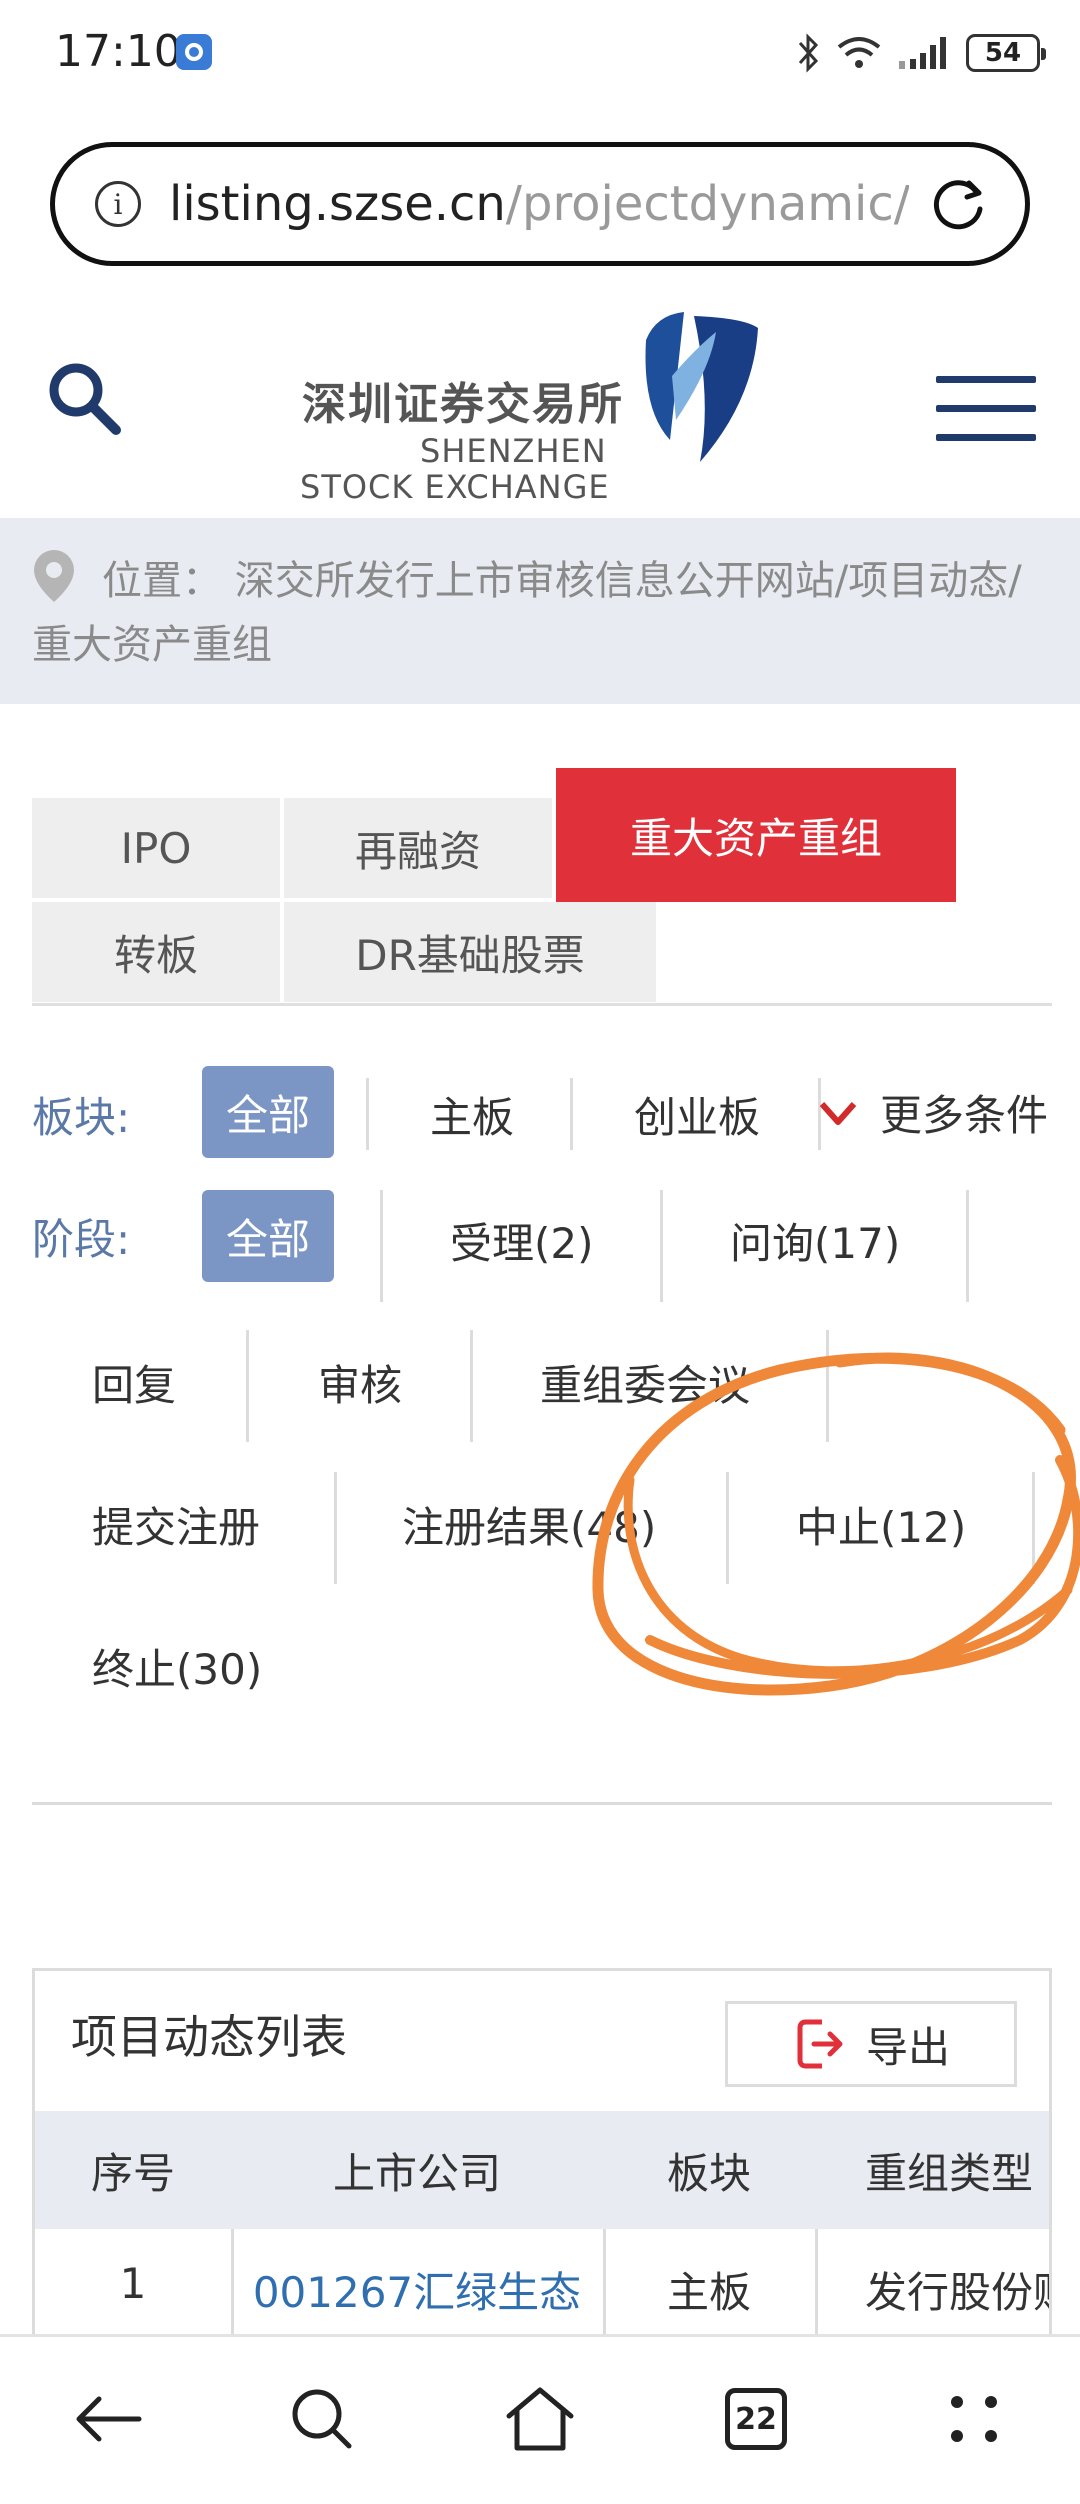 The height and width of the screenshot is (2504, 1080). Describe the element at coordinates (540, 55) in the screenshot. I see `status-bar: 17:10 54` at that location.